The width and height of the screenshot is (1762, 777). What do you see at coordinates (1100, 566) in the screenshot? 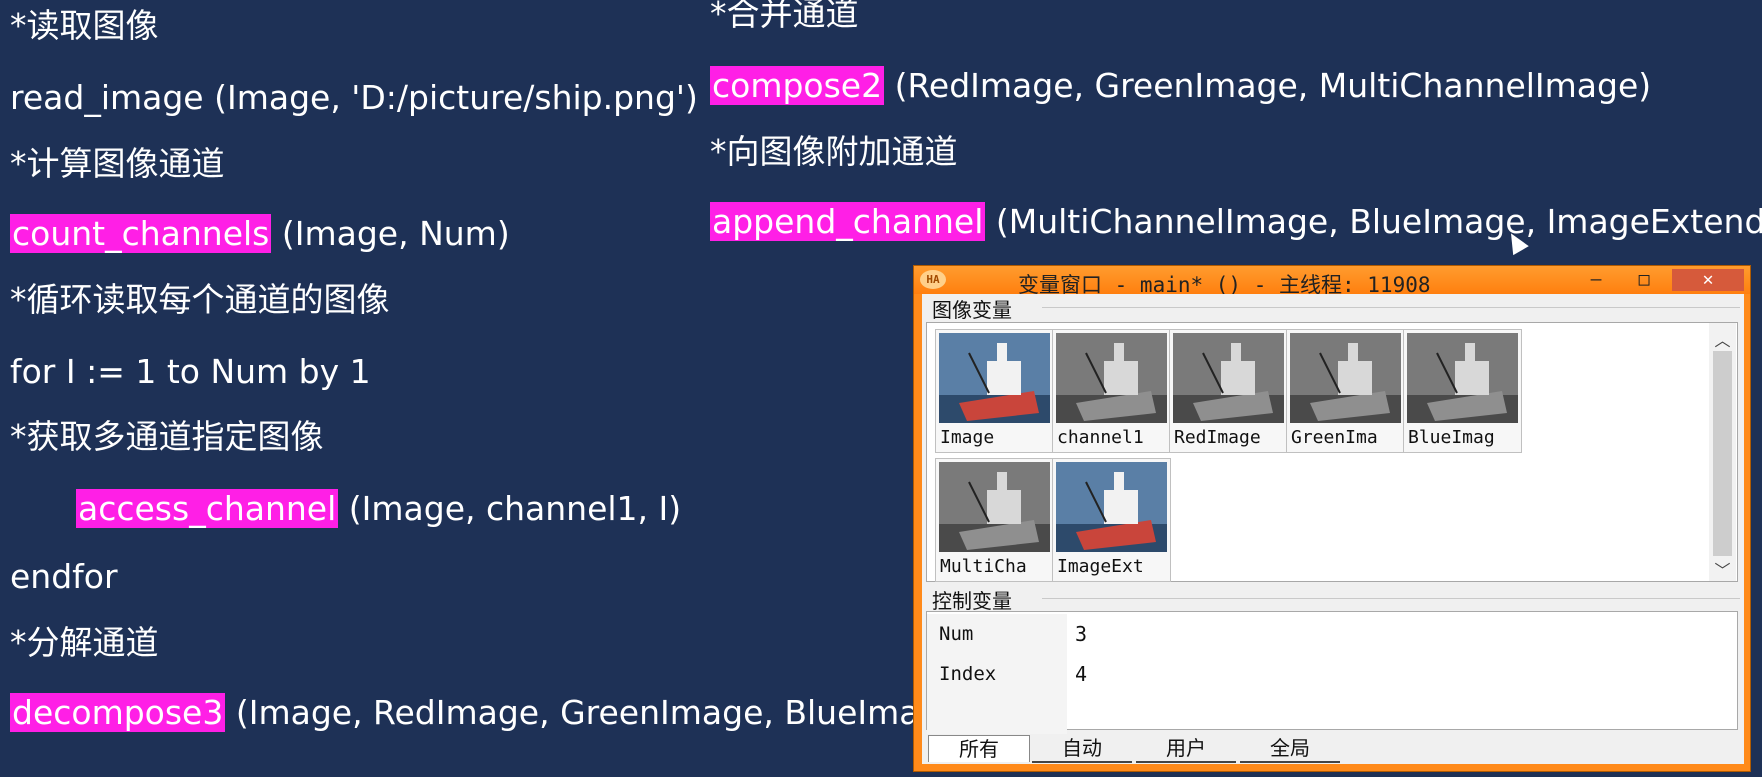
I see `image-thumbnail-label: ImageExt` at bounding box center [1100, 566].